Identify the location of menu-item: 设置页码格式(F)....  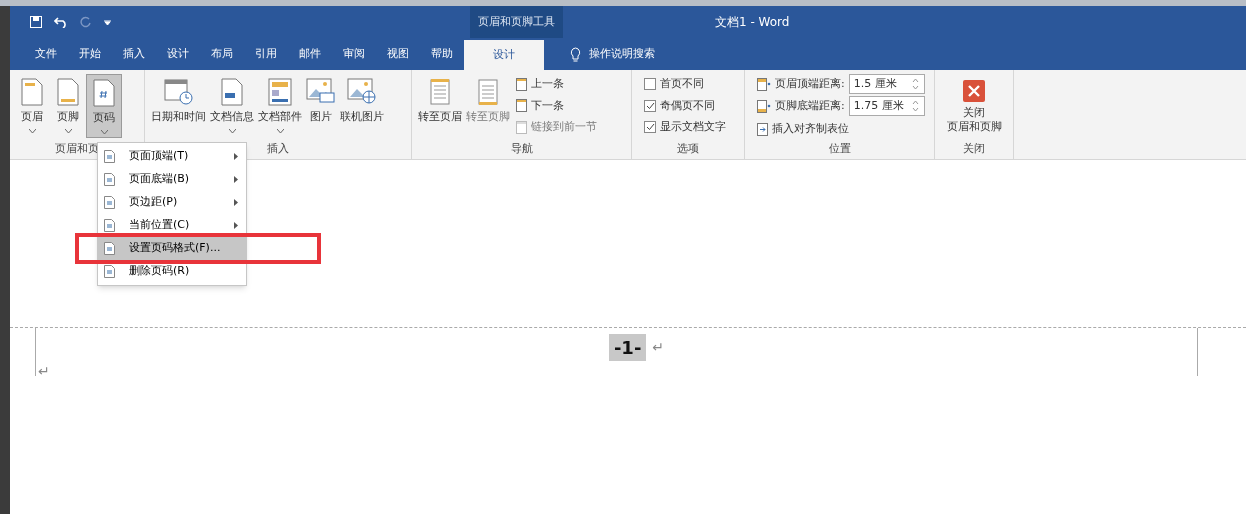
(172, 248).